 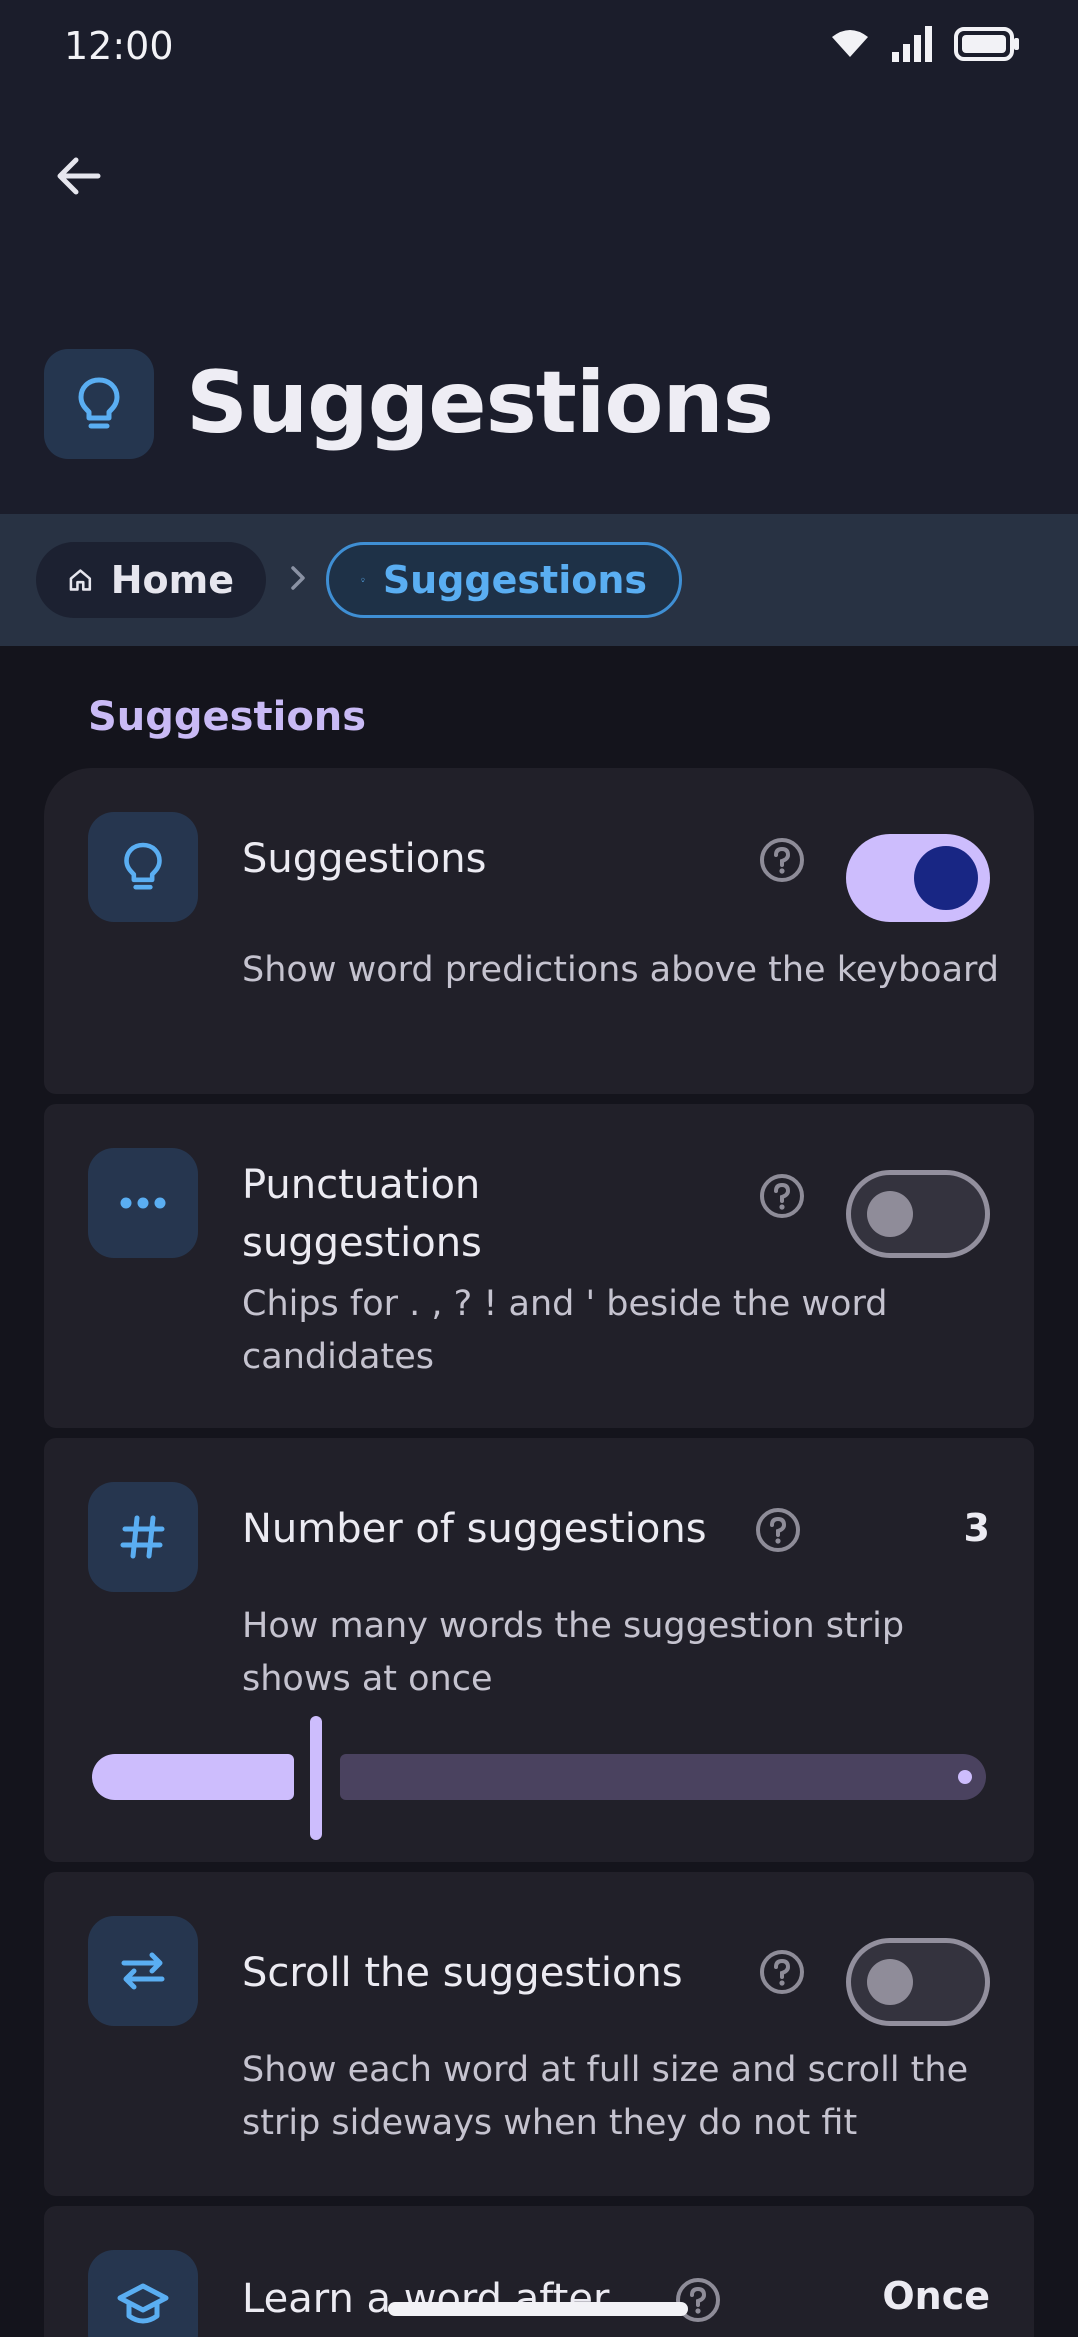 I want to click on slider-inactive-track, so click(x=663, y=1777).